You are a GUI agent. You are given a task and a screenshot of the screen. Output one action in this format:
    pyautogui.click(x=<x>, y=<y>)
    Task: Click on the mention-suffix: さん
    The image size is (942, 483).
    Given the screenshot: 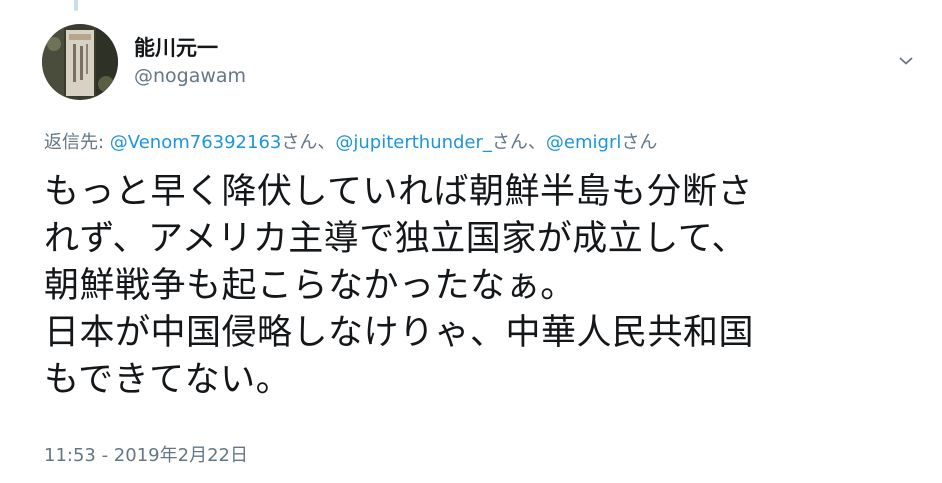 What is the action you would take?
    pyautogui.click(x=639, y=142)
    